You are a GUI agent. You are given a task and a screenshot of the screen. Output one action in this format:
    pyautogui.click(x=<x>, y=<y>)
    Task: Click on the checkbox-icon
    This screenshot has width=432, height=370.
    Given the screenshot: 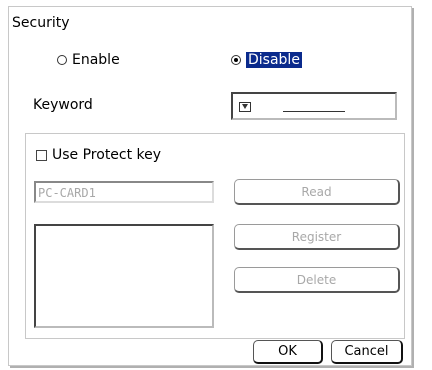 What is the action you would take?
    pyautogui.click(x=41, y=155)
    